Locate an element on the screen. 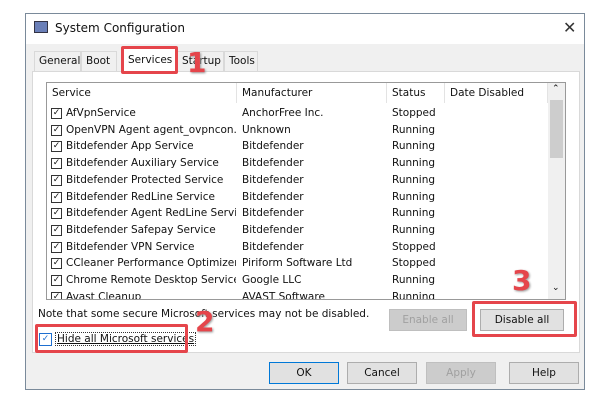  title-bar: System Configuration ✕ is located at coordinates (305, 29).